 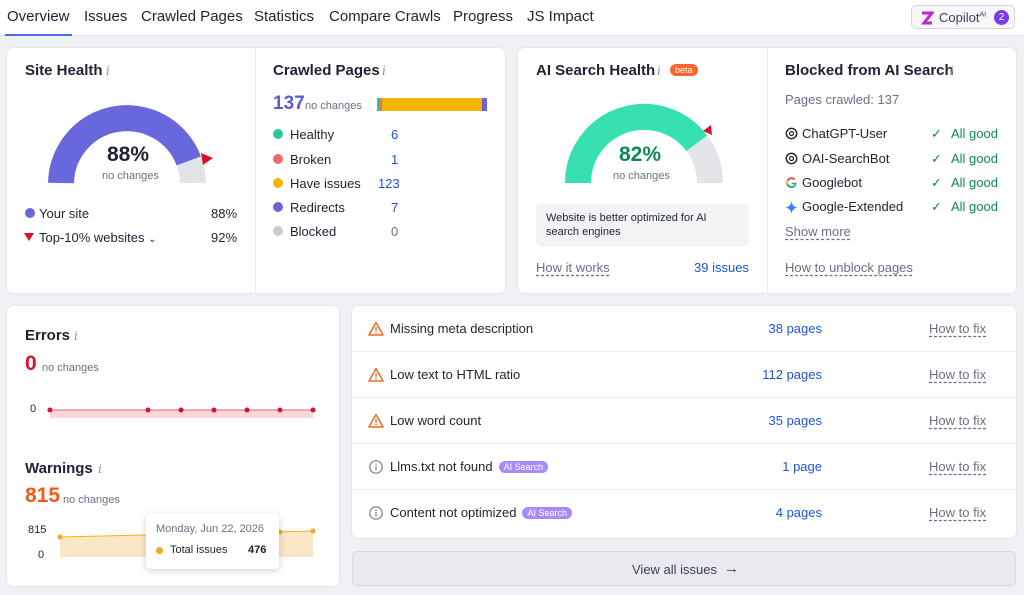 I want to click on copilot-logo-icon, so click(x=927, y=18).